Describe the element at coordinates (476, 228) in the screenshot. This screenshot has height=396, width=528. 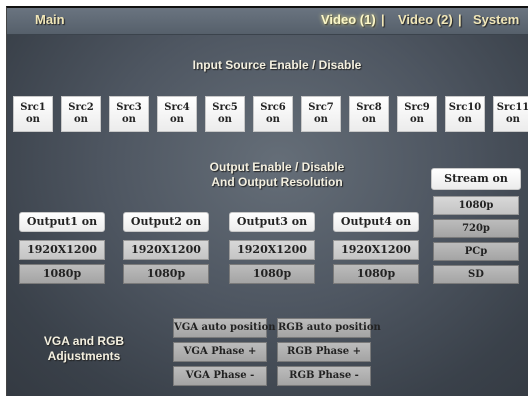
I see `stream-option-720p: 720p` at that location.